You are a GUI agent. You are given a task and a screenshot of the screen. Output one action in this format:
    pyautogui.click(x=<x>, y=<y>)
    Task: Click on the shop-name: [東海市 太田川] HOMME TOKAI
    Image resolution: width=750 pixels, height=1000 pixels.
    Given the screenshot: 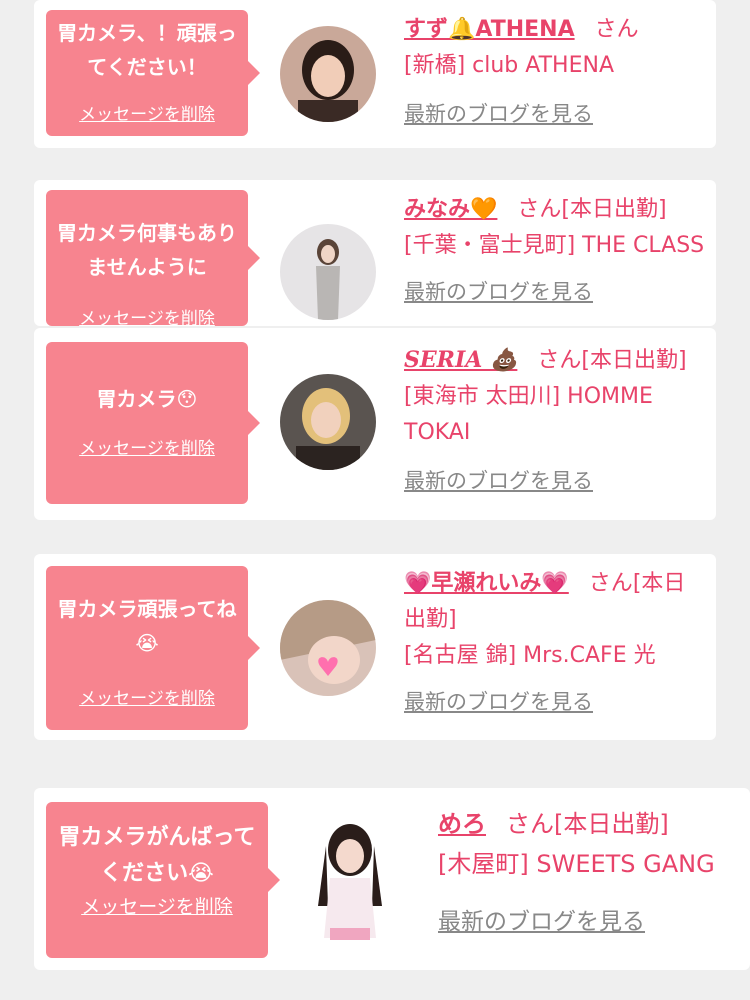 What is the action you would take?
    pyautogui.click(x=528, y=414)
    